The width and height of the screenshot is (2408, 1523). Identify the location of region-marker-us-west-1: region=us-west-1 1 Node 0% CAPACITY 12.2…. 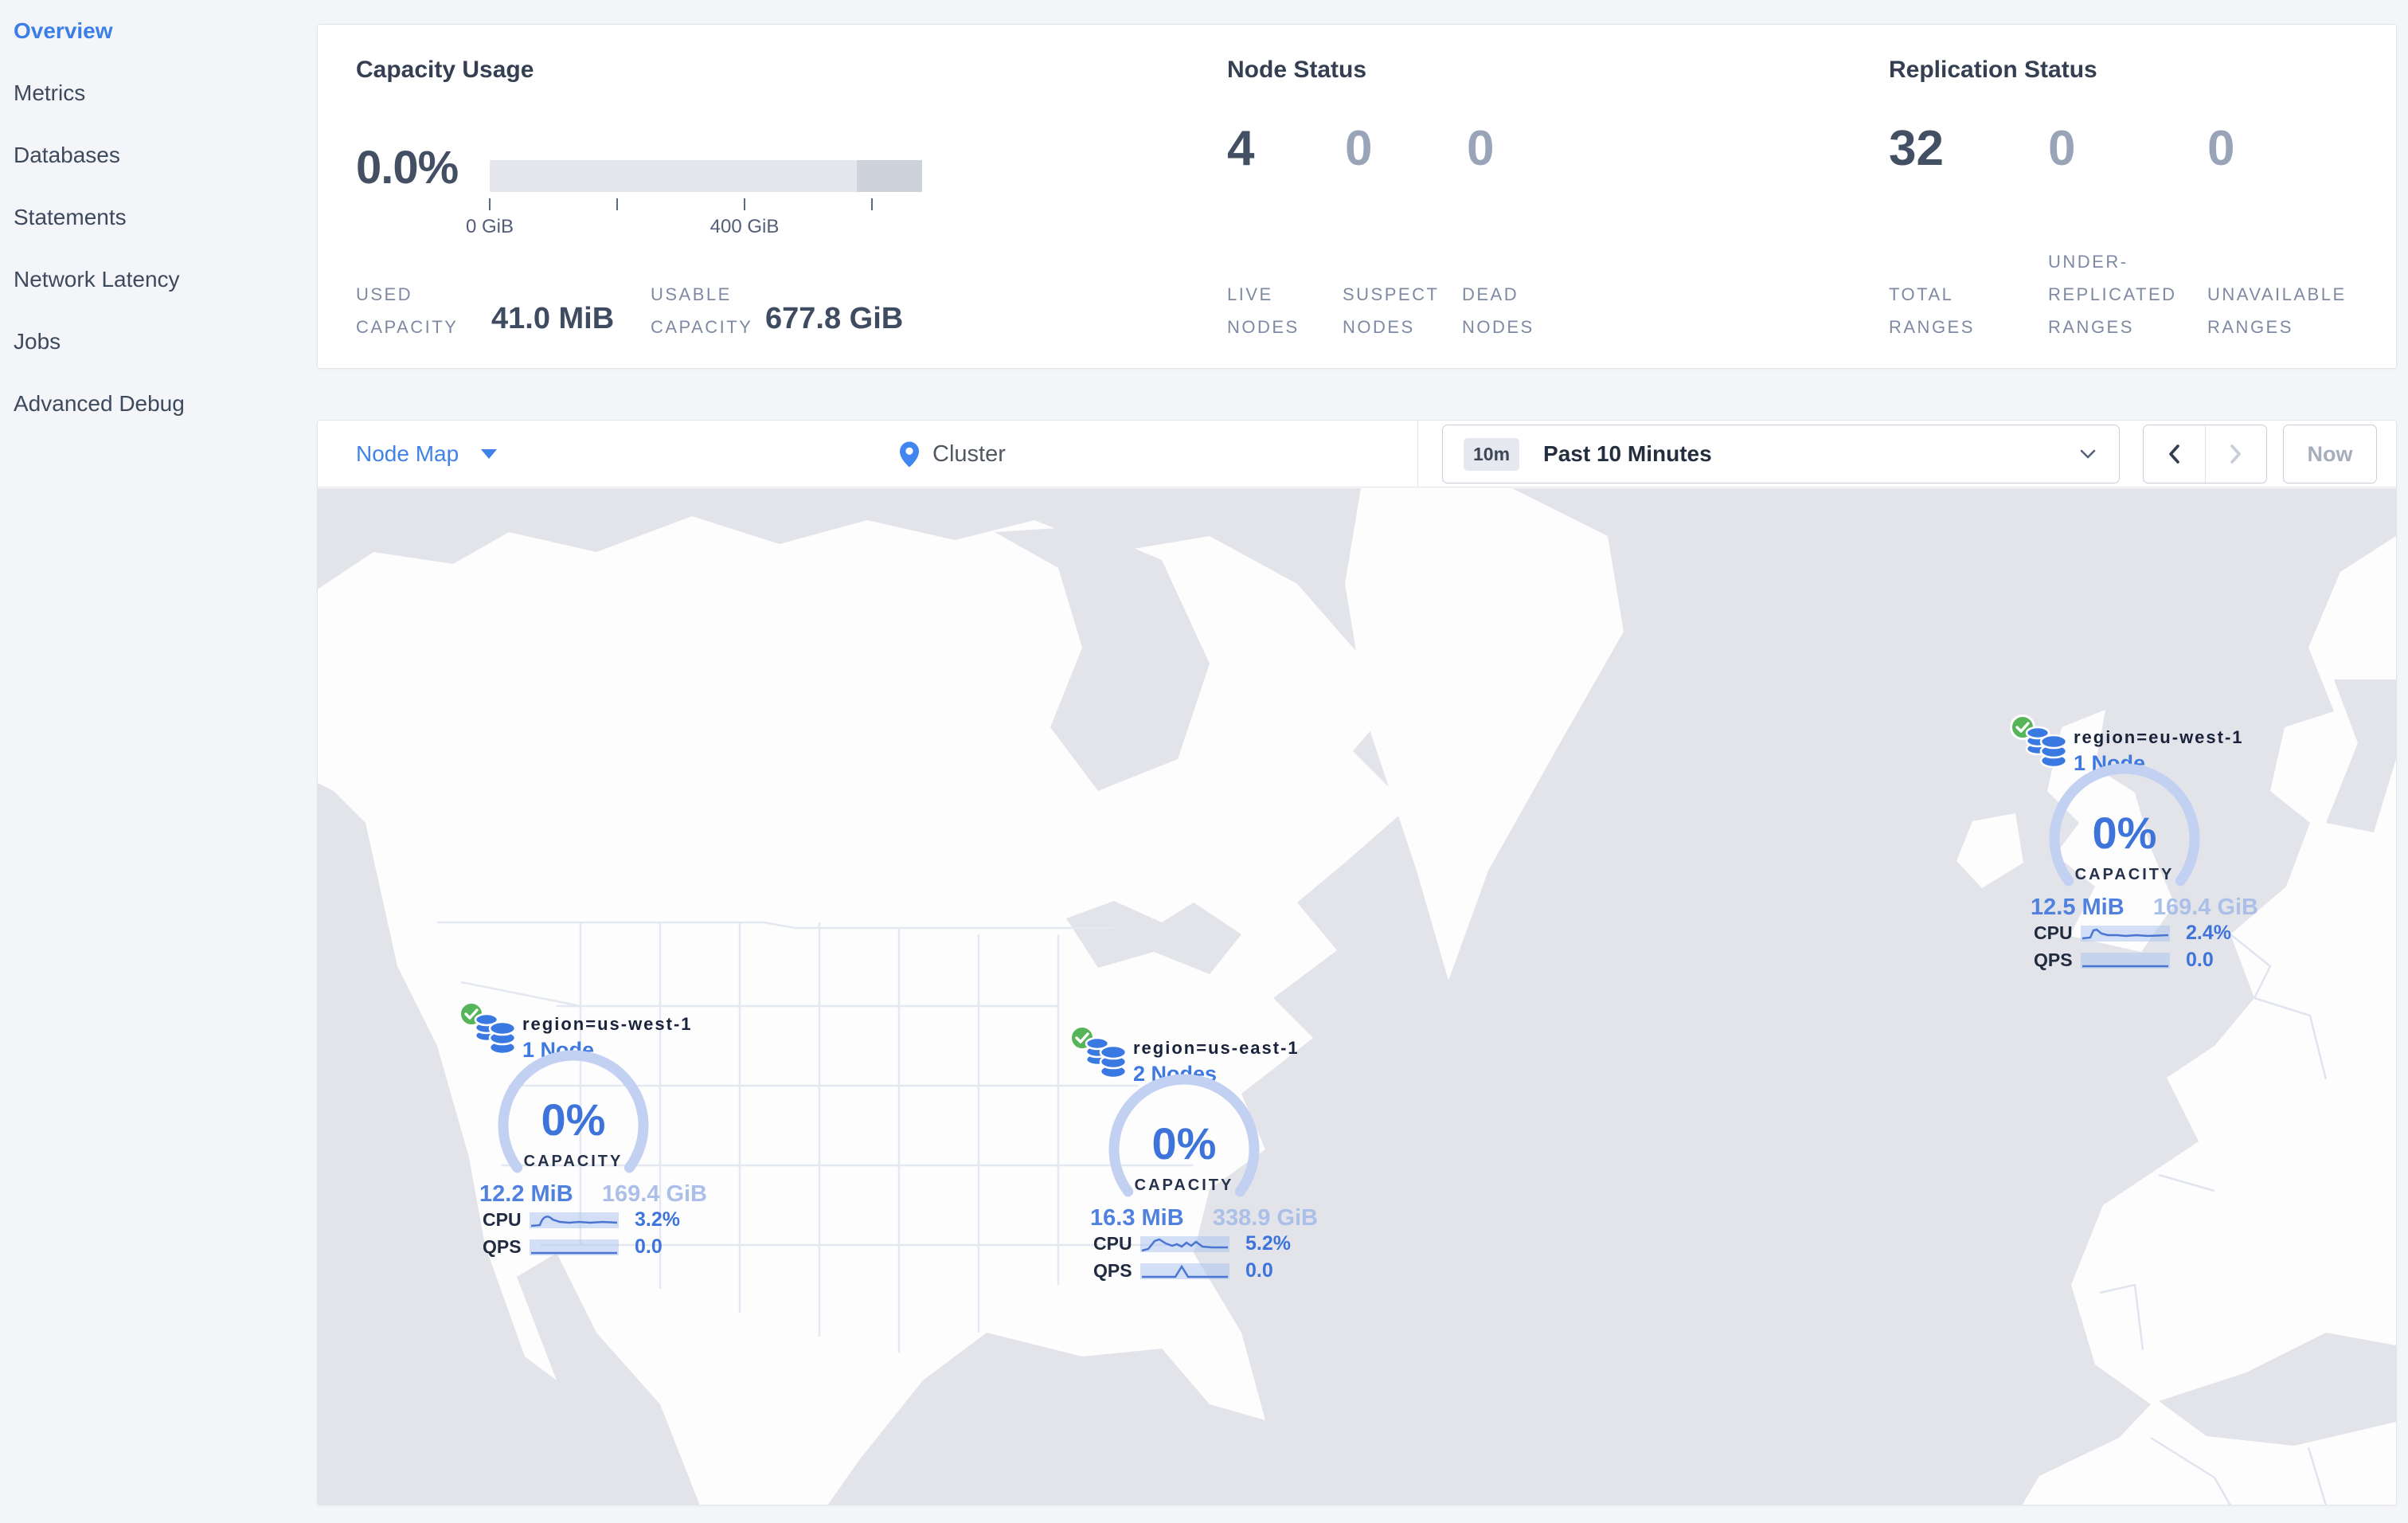
(588, 1132).